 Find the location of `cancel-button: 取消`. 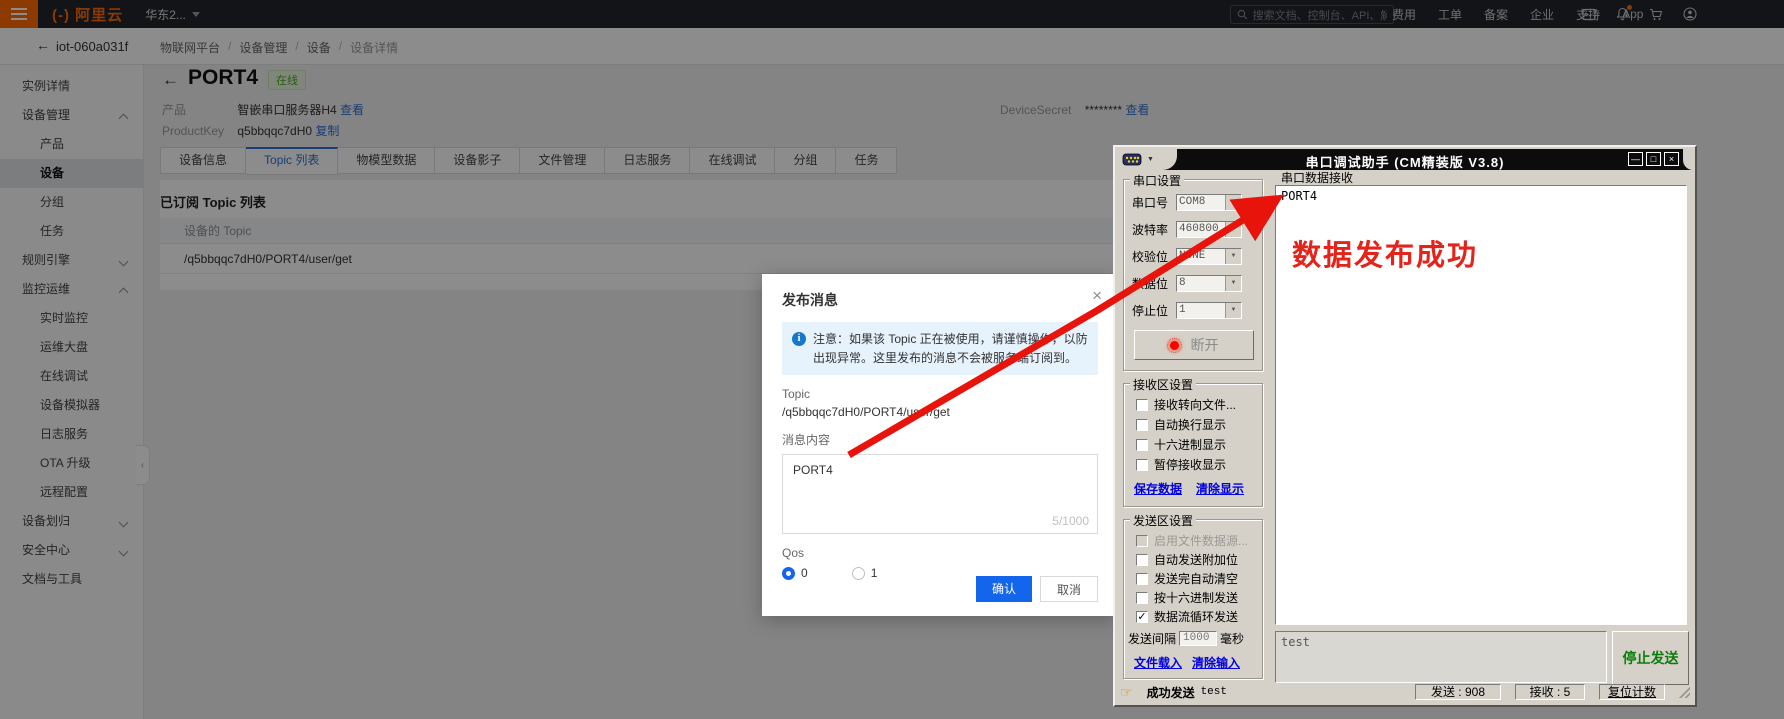

cancel-button: 取消 is located at coordinates (1068, 589).